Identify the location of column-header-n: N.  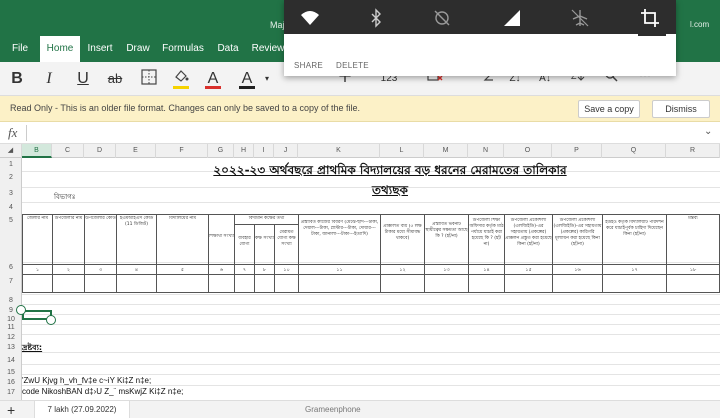
(486, 151).